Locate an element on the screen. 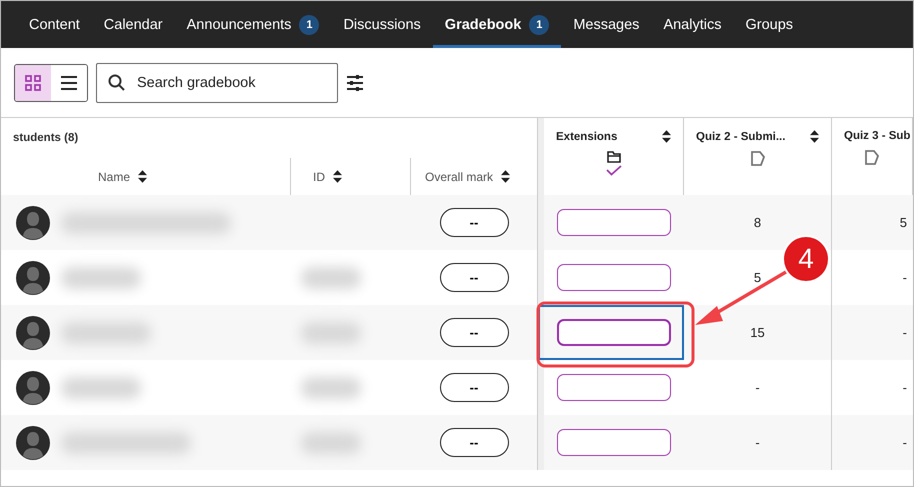 Image resolution: width=914 pixels, height=487 pixels. nav-tab: Gradebook 1 is located at coordinates (497, 24).